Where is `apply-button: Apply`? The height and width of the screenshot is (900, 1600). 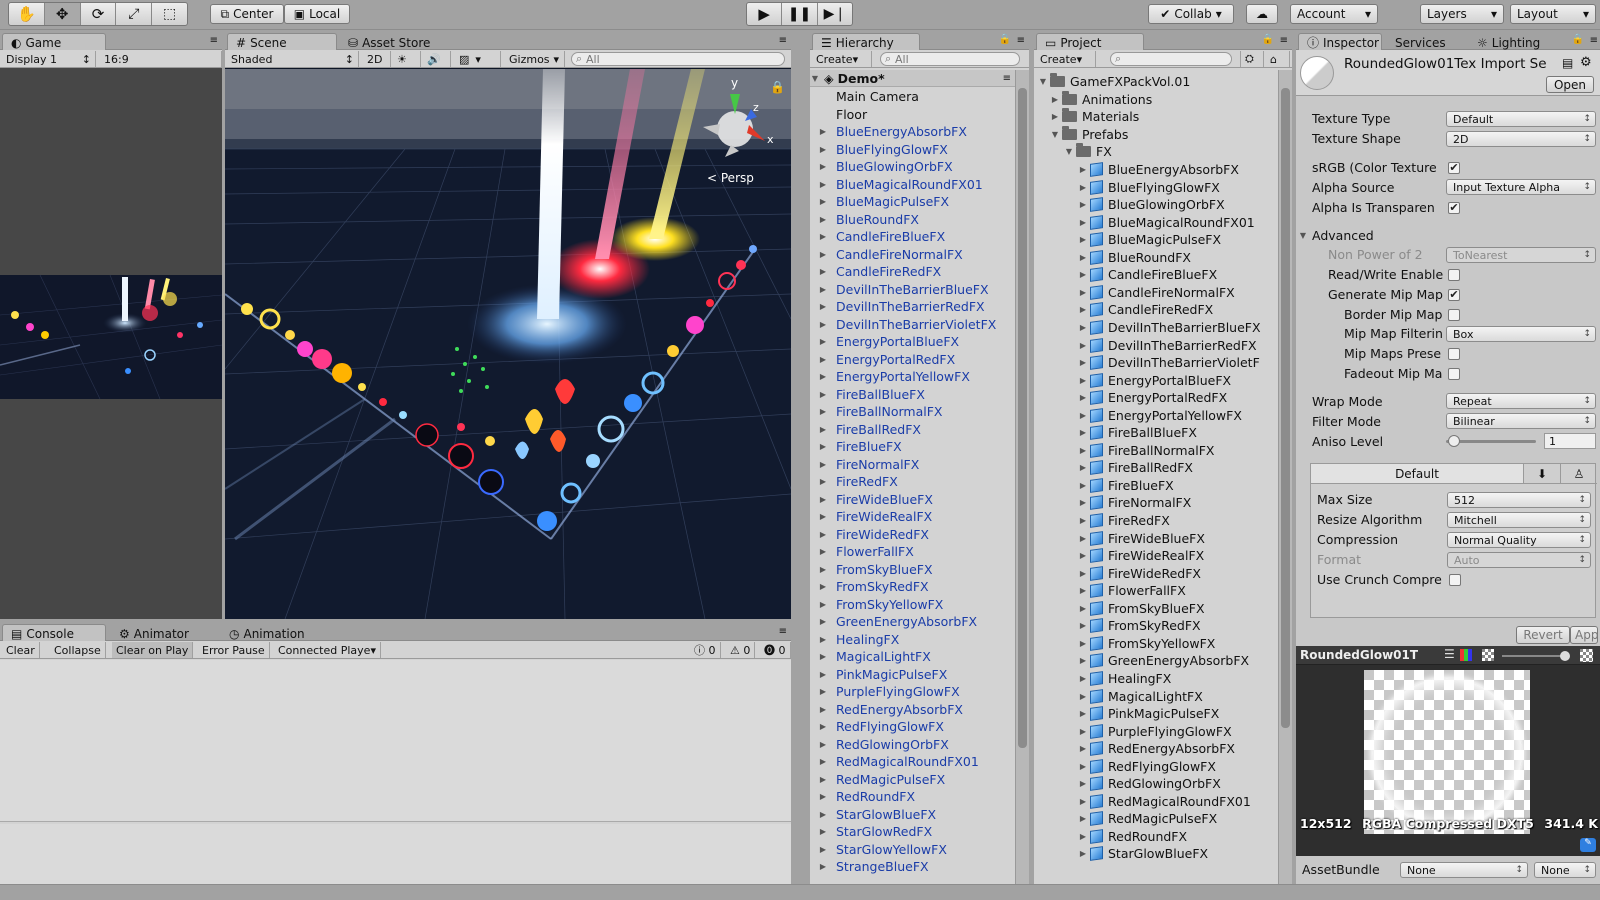
apply-button: Apply is located at coordinates (1584, 635).